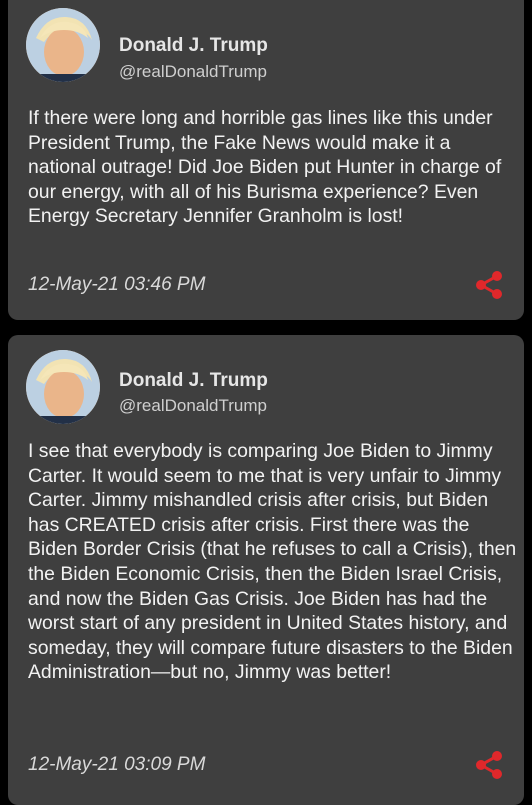 The width and height of the screenshot is (532, 805). What do you see at coordinates (117, 764) in the screenshot?
I see `tweet-timestamp: 12-May-21 03:09 PM` at bounding box center [117, 764].